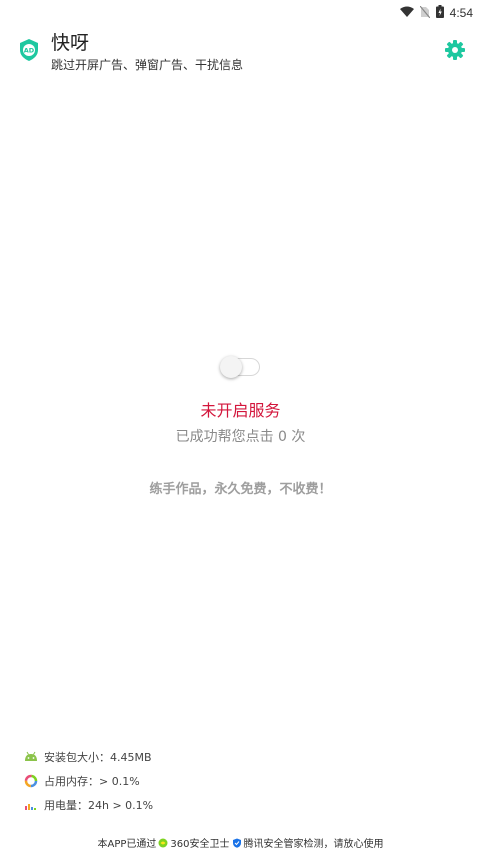 The height and width of the screenshot is (856, 481). I want to click on settings-button, so click(455, 50).